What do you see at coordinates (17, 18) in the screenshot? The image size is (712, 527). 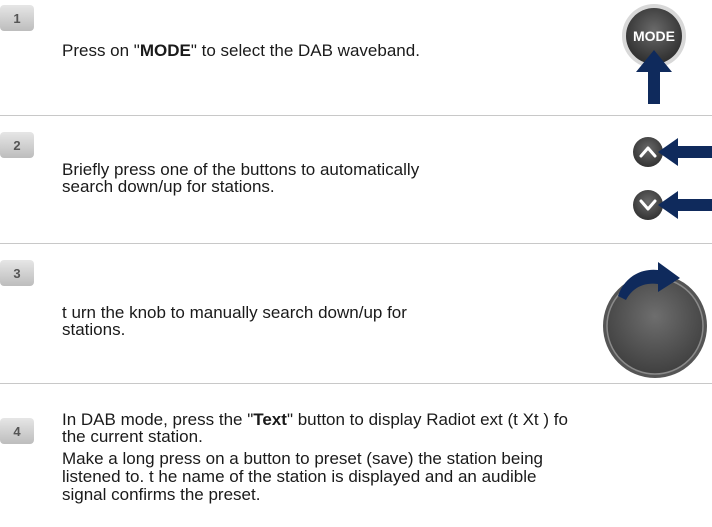 I see `step-number-badge: 1` at bounding box center [17, 18].